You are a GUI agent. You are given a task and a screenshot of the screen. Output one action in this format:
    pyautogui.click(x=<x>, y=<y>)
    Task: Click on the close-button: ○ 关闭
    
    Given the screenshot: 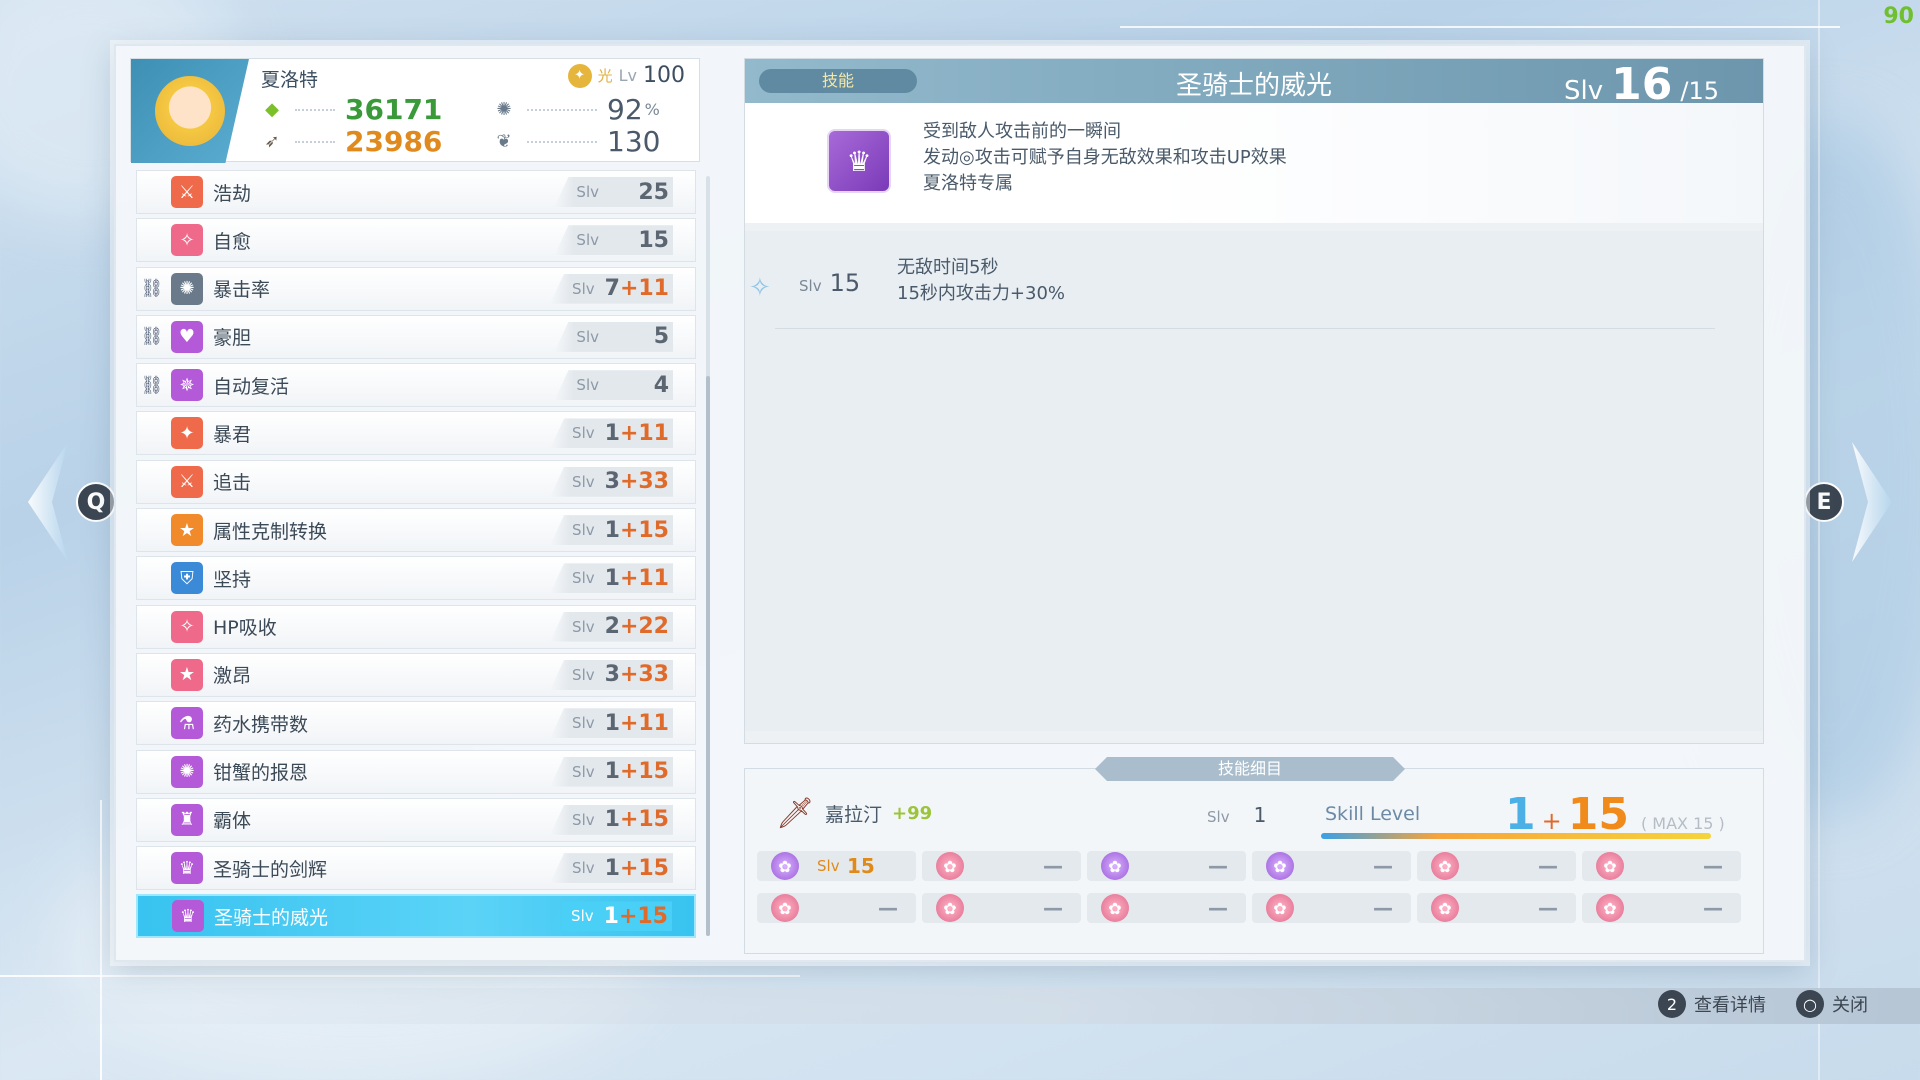 What is the action you would take?
    pyautogui.click(x=1832, y=1004)
    